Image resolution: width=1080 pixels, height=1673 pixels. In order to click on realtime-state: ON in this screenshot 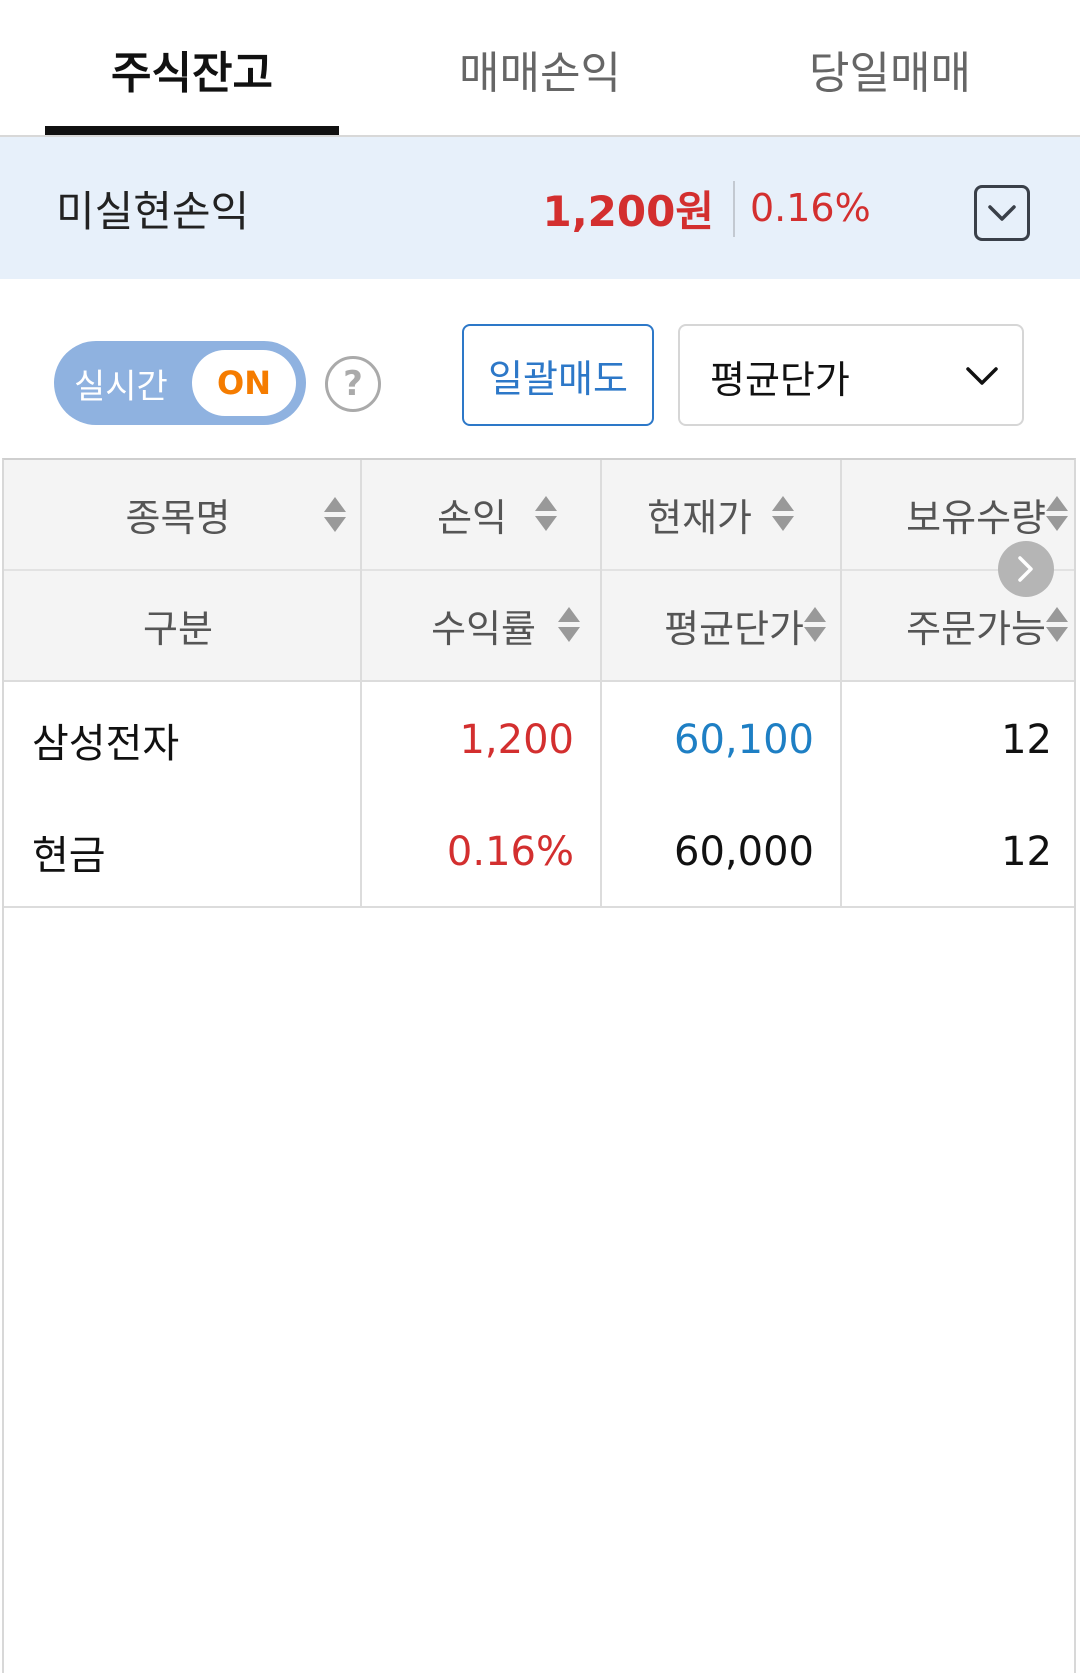, I will do `click(244, 383)`.